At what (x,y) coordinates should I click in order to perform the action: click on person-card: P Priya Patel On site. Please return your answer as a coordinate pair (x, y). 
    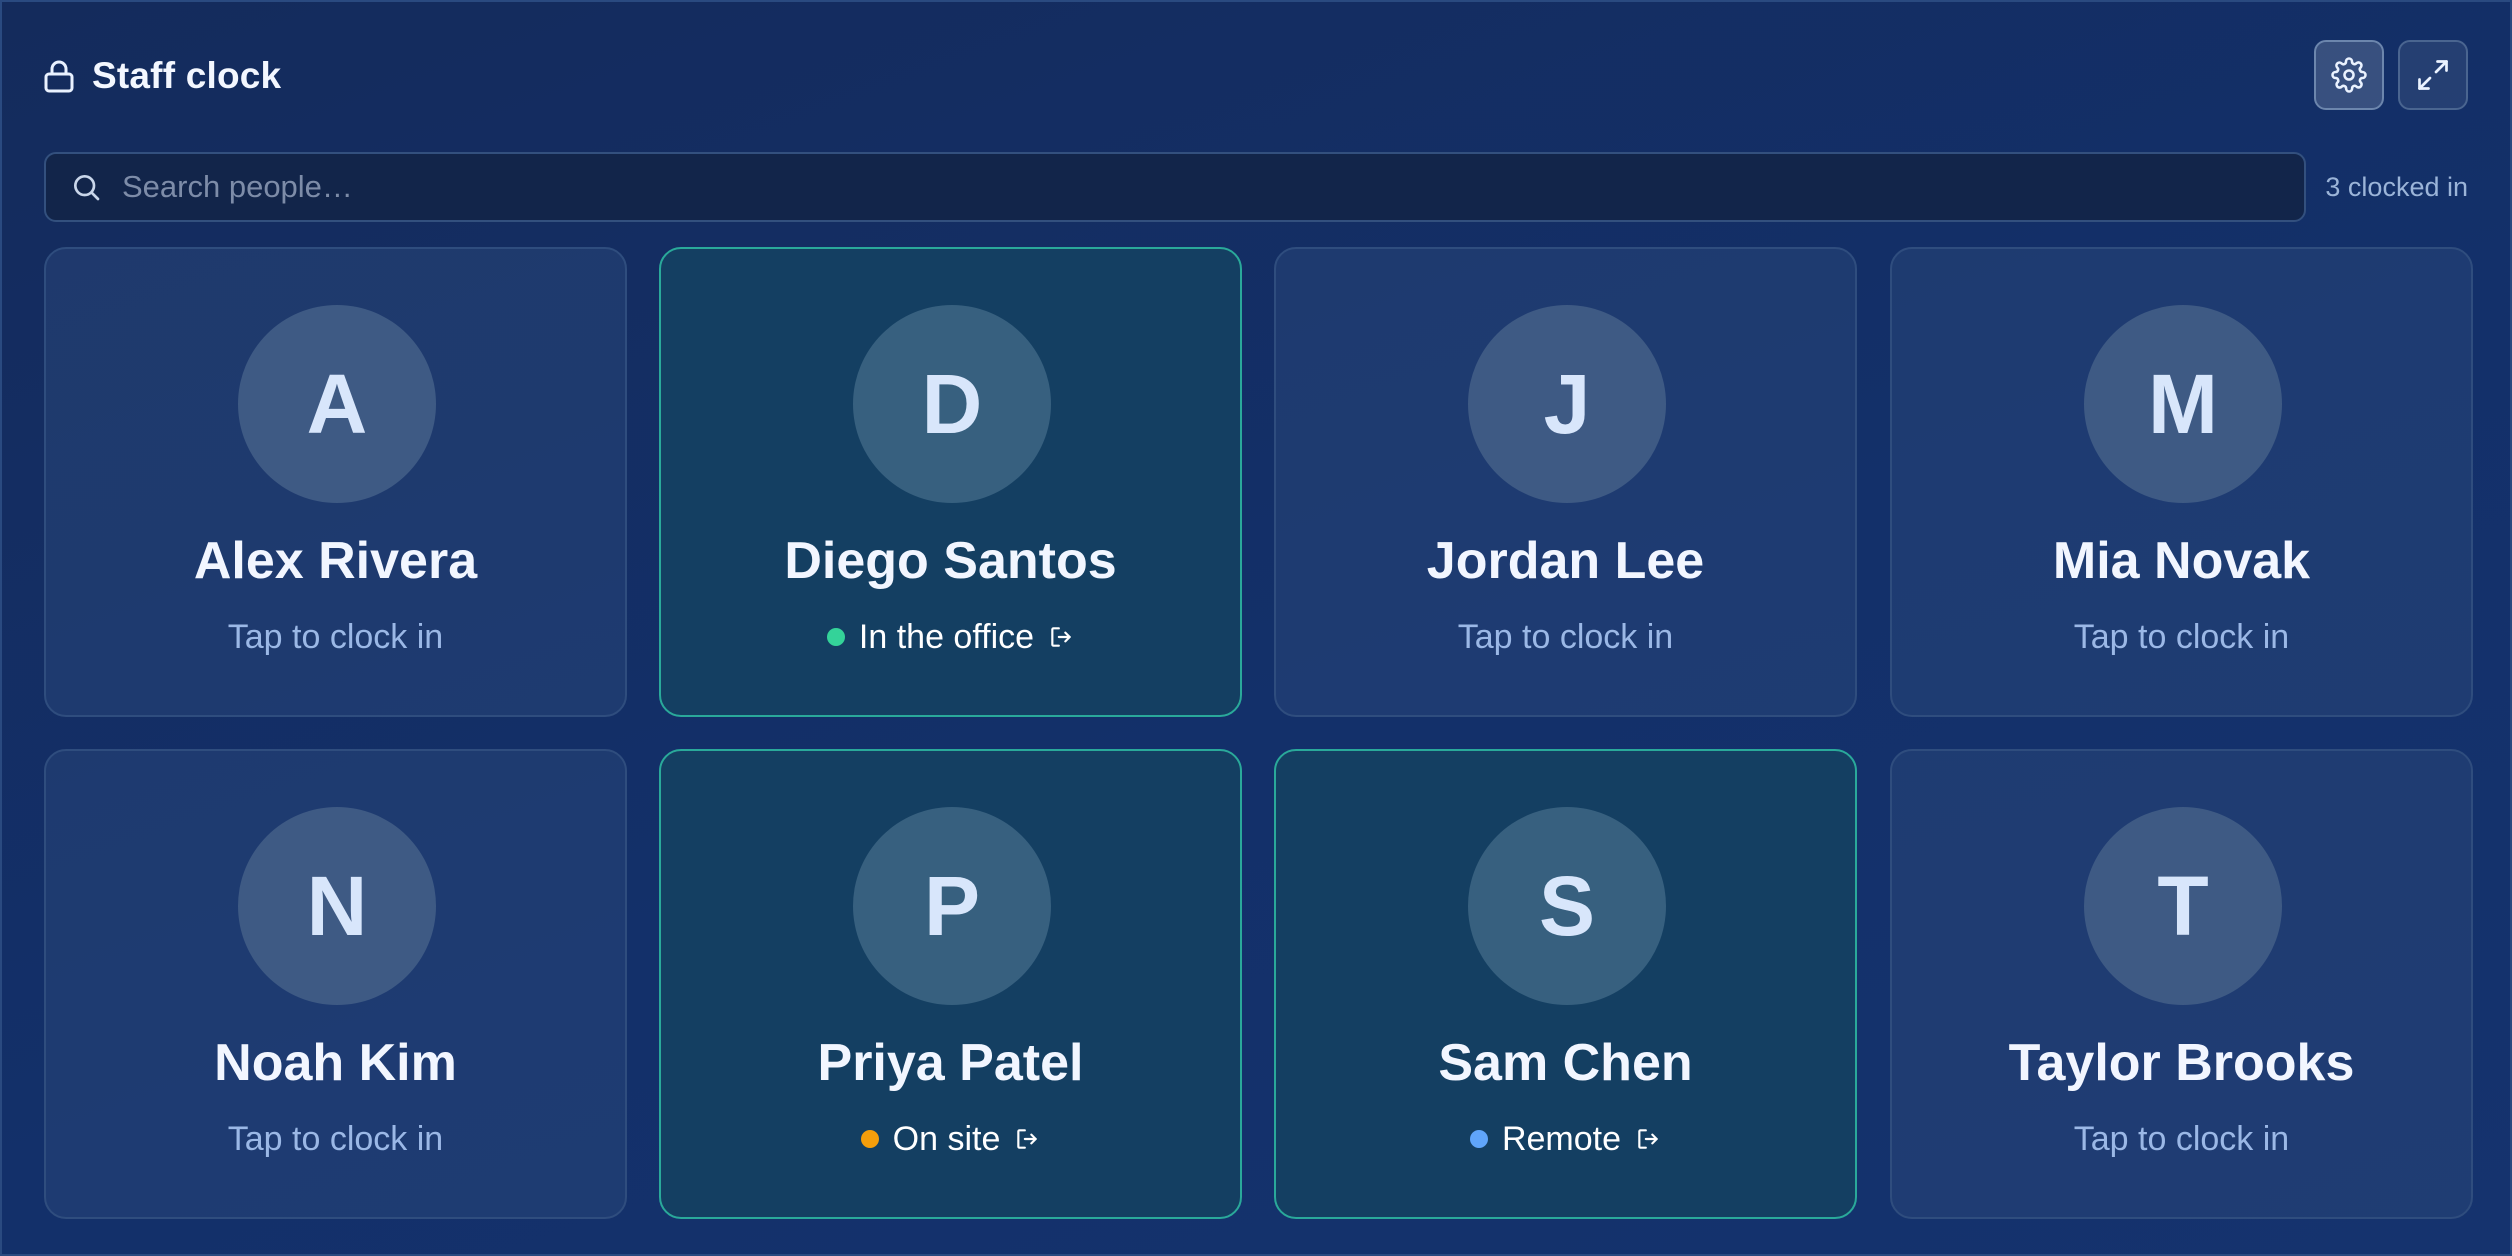
    Looking at the image, I should click on (950, 984).